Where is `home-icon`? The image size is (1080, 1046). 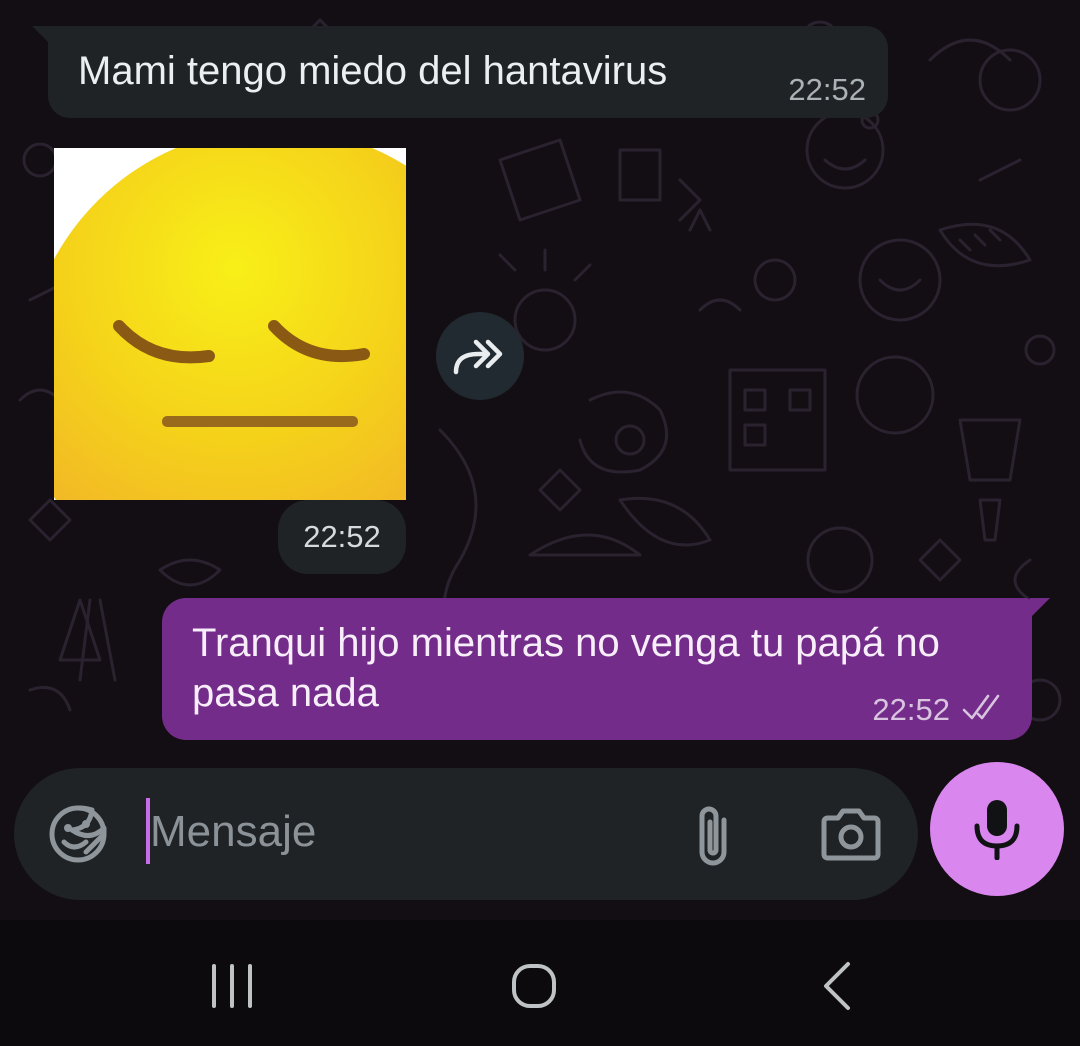
home-icon is located at coordinates (534, 986).